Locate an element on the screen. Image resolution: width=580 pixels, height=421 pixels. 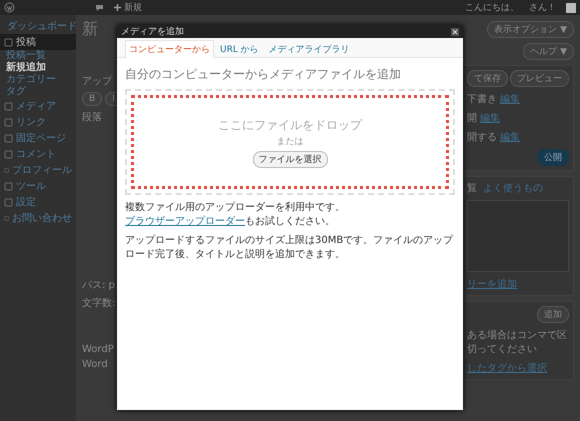
screen-options-button: 表示オプション ▼ is located at coordinates (530, 29).